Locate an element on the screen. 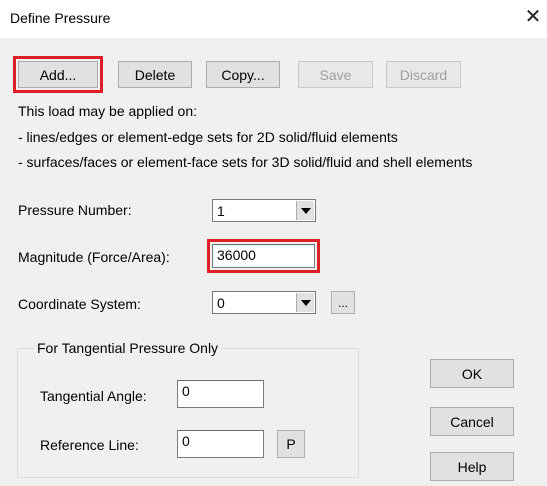  pressure-number-label: Pressure Number: is located at coordinates (75, 210).